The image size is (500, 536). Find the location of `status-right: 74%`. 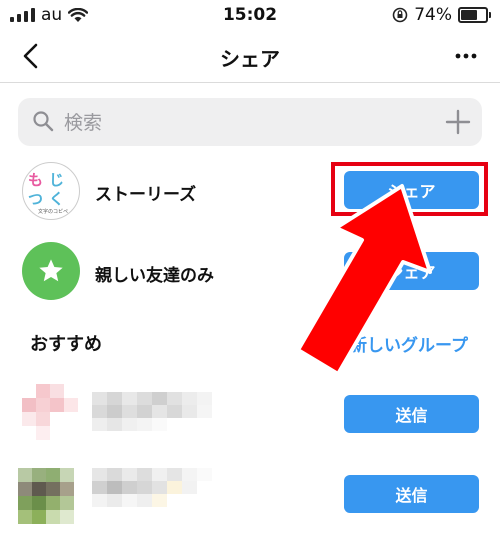

status-right: 74% is located at coordinates (441, 15).